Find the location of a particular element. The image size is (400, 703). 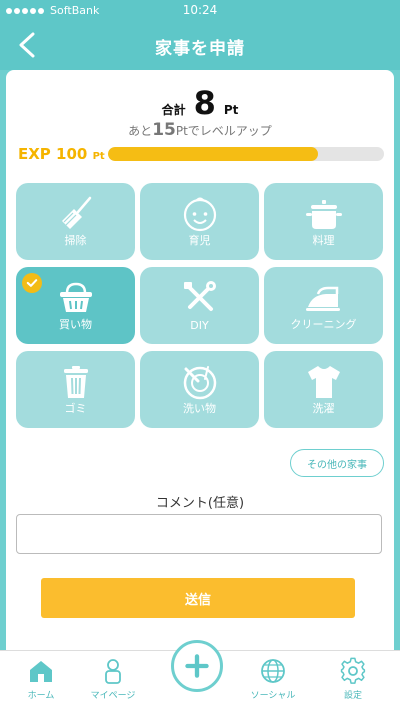

tab-label: ホーム is located at coordinates (41, 696).